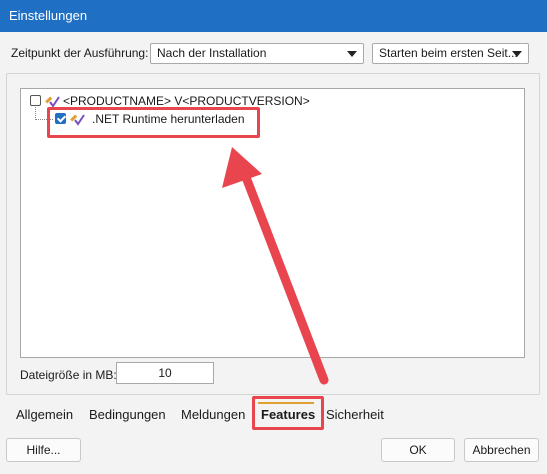 Image resolution: width=547 pixels, height=474 pixels. I want to click on window-title: Einstellungen, so click(48, 15).